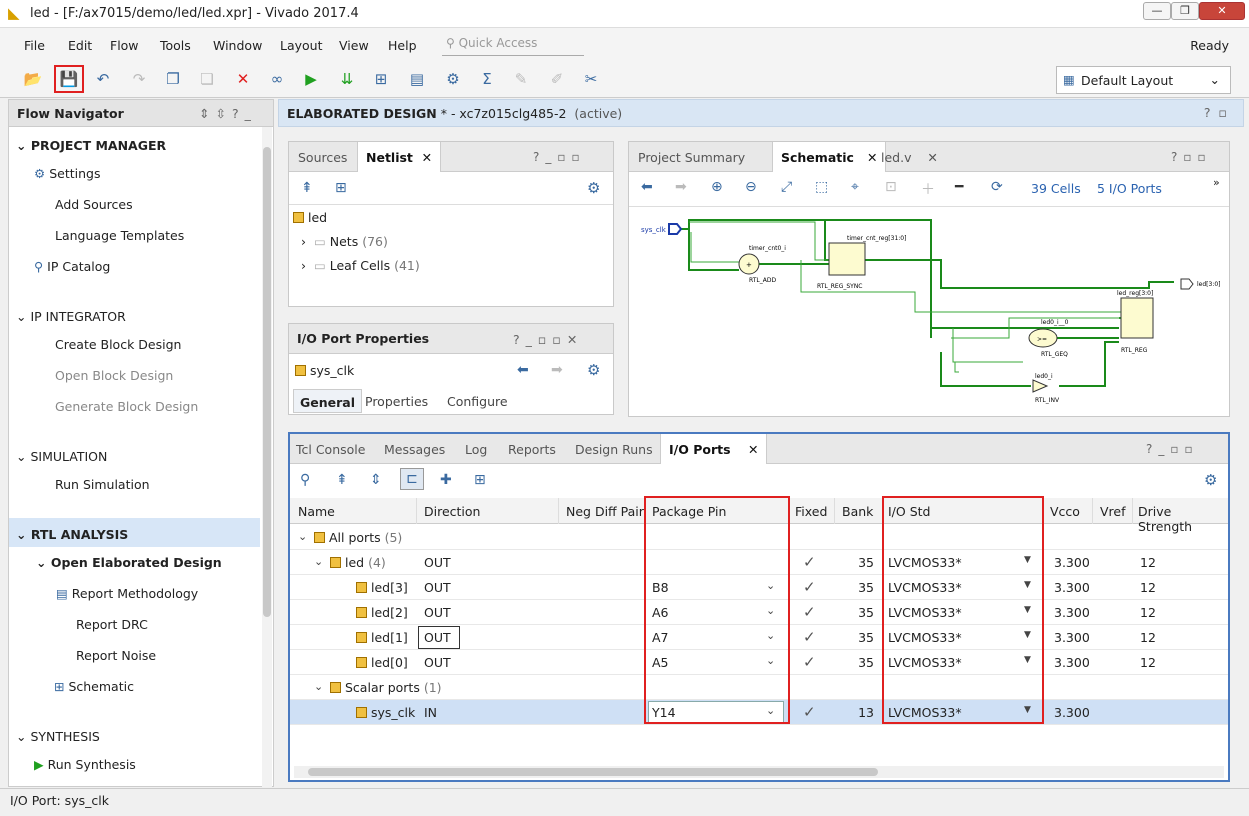 This screenshot has height=816, width=1249. Describe the element at coordinates (430, 712) in the screenshot. I see `port-direction: IN` at that location.